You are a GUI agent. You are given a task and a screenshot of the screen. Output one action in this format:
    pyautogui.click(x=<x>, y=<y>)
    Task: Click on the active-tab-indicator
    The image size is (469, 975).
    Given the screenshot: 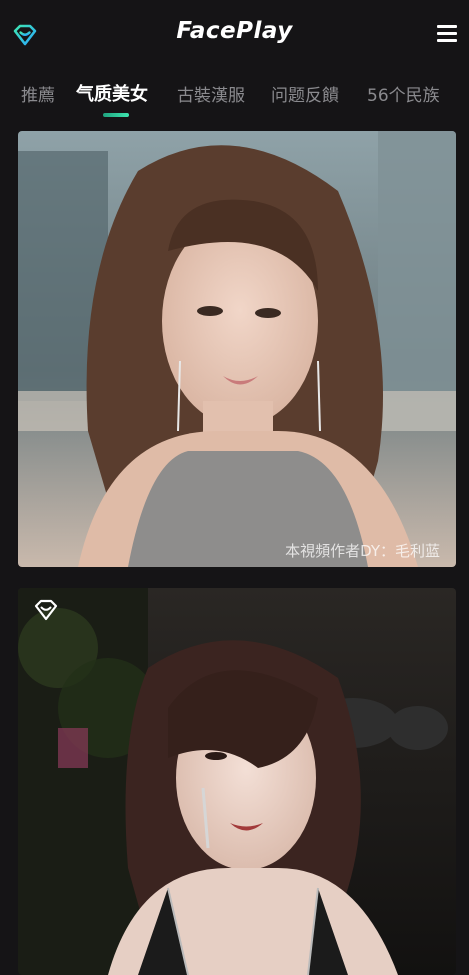 What is the action you would take?
    pyautogui.click(x=116, y=115)
    